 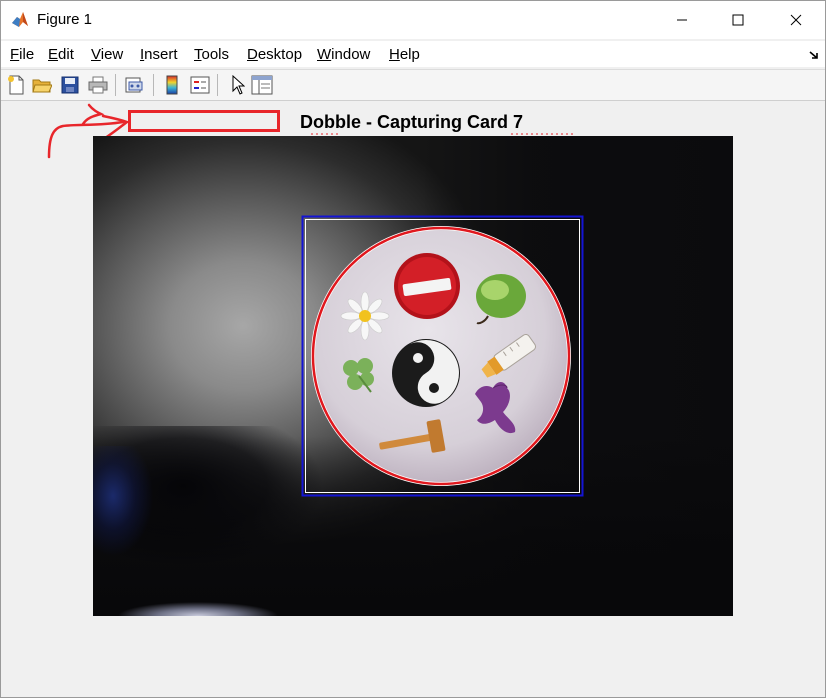 What do you see at coordinates (343, 54) in the screenshot?
I see `menu-window: Window` at bounding box center [343, 54].